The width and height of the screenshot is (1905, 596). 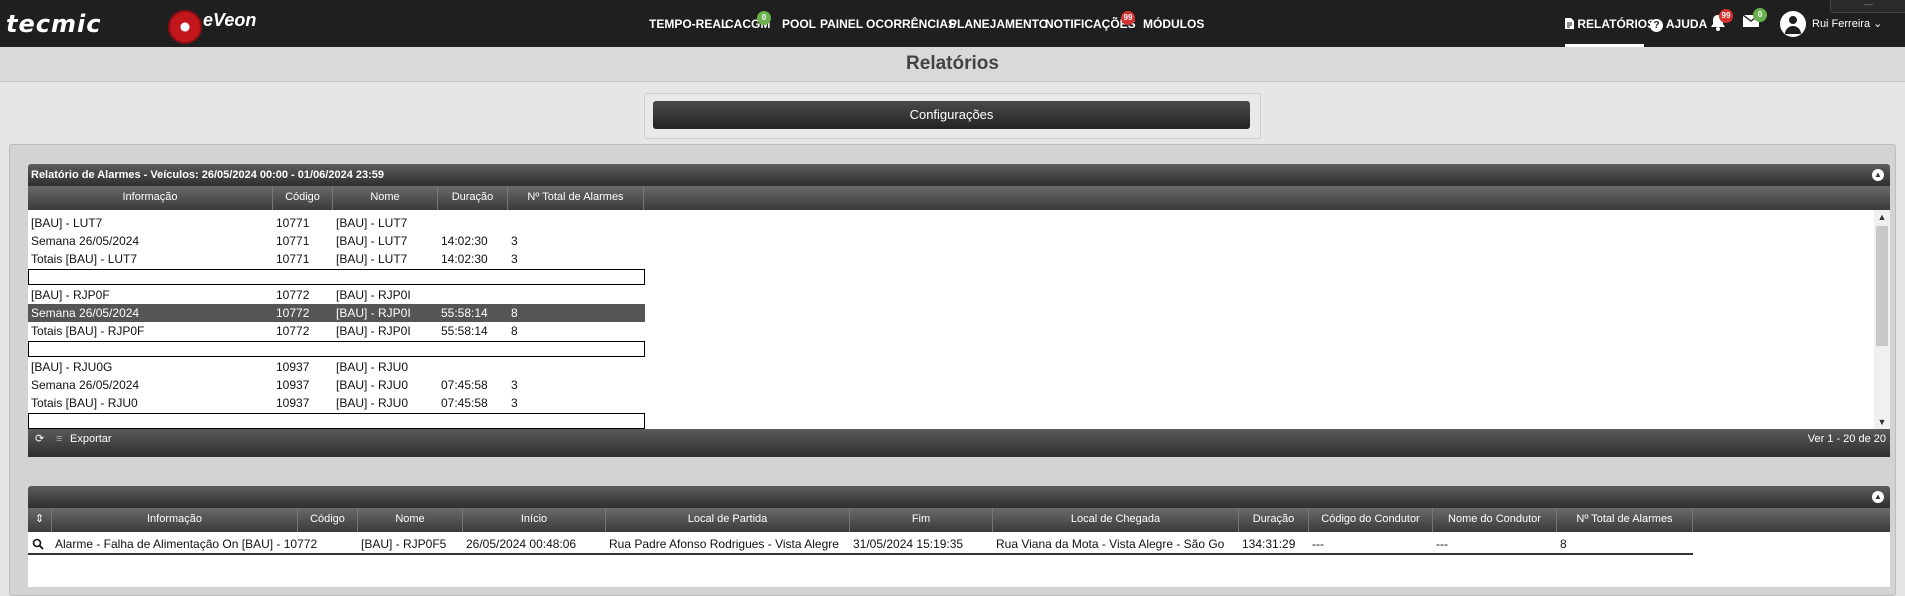 What do you see at coordinates (59, 439) in the screenshot?
I see `export-lines-icon: ≡` at bounding box center [59, 439].